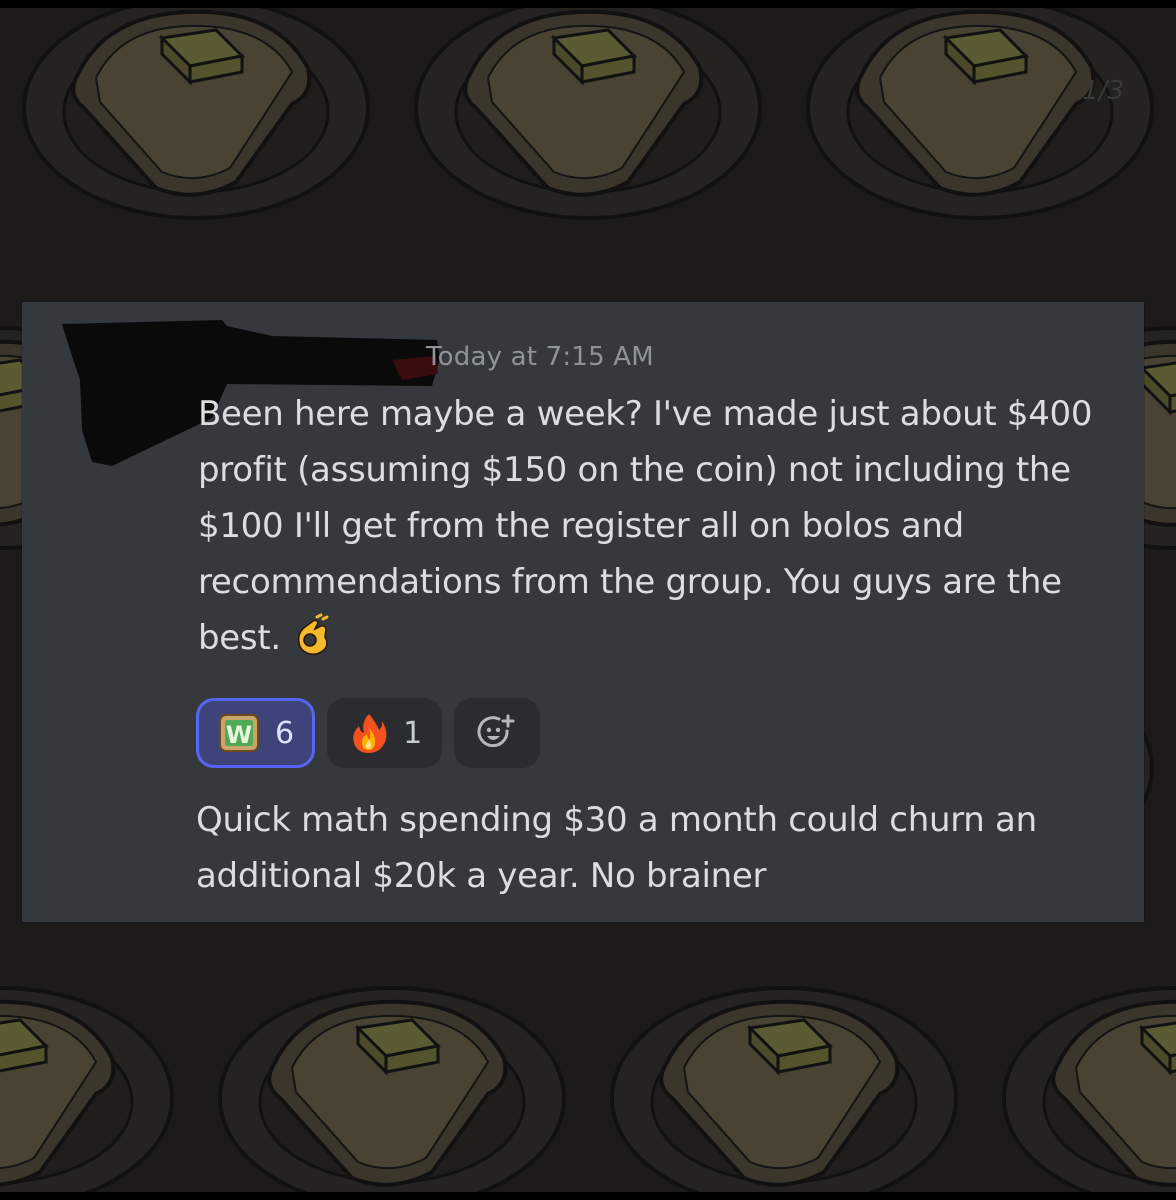 The image size is (1176, 1200). What do you see at coordinates (1103, 91) in the screenshot?
I see `page-counter: 1/3` at bounding box center [1103, 91].